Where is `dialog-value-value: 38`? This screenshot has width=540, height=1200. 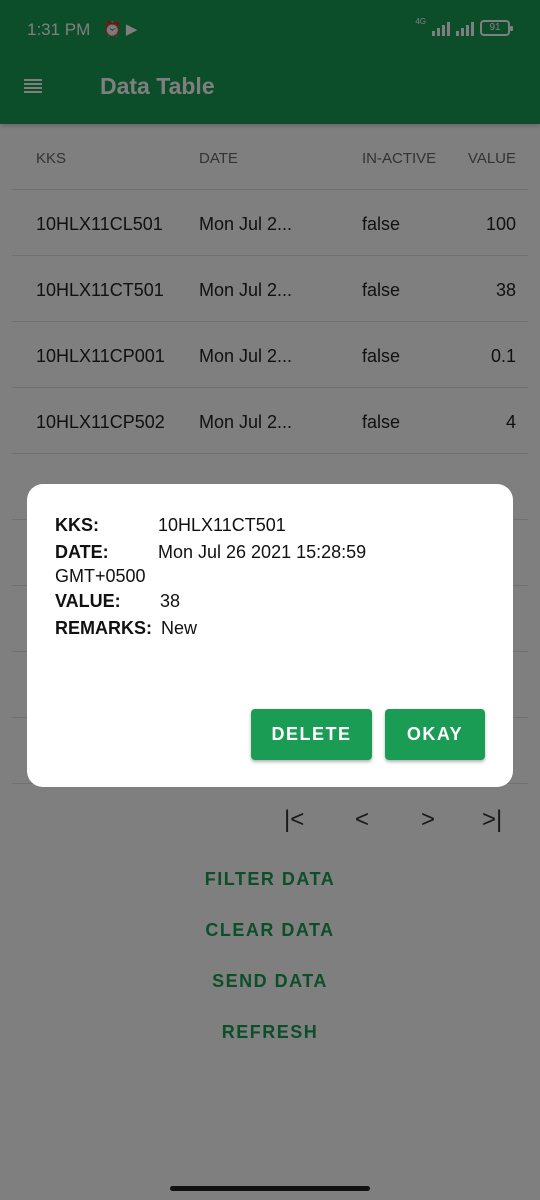
dialog-value-value: 38 is located at coordinates (170, 601).